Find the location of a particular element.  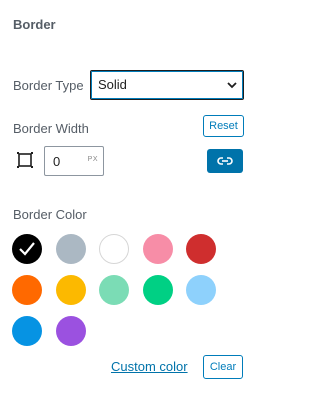

color-swatch-vivid-green-cyan is located at coordinates (157, 290).